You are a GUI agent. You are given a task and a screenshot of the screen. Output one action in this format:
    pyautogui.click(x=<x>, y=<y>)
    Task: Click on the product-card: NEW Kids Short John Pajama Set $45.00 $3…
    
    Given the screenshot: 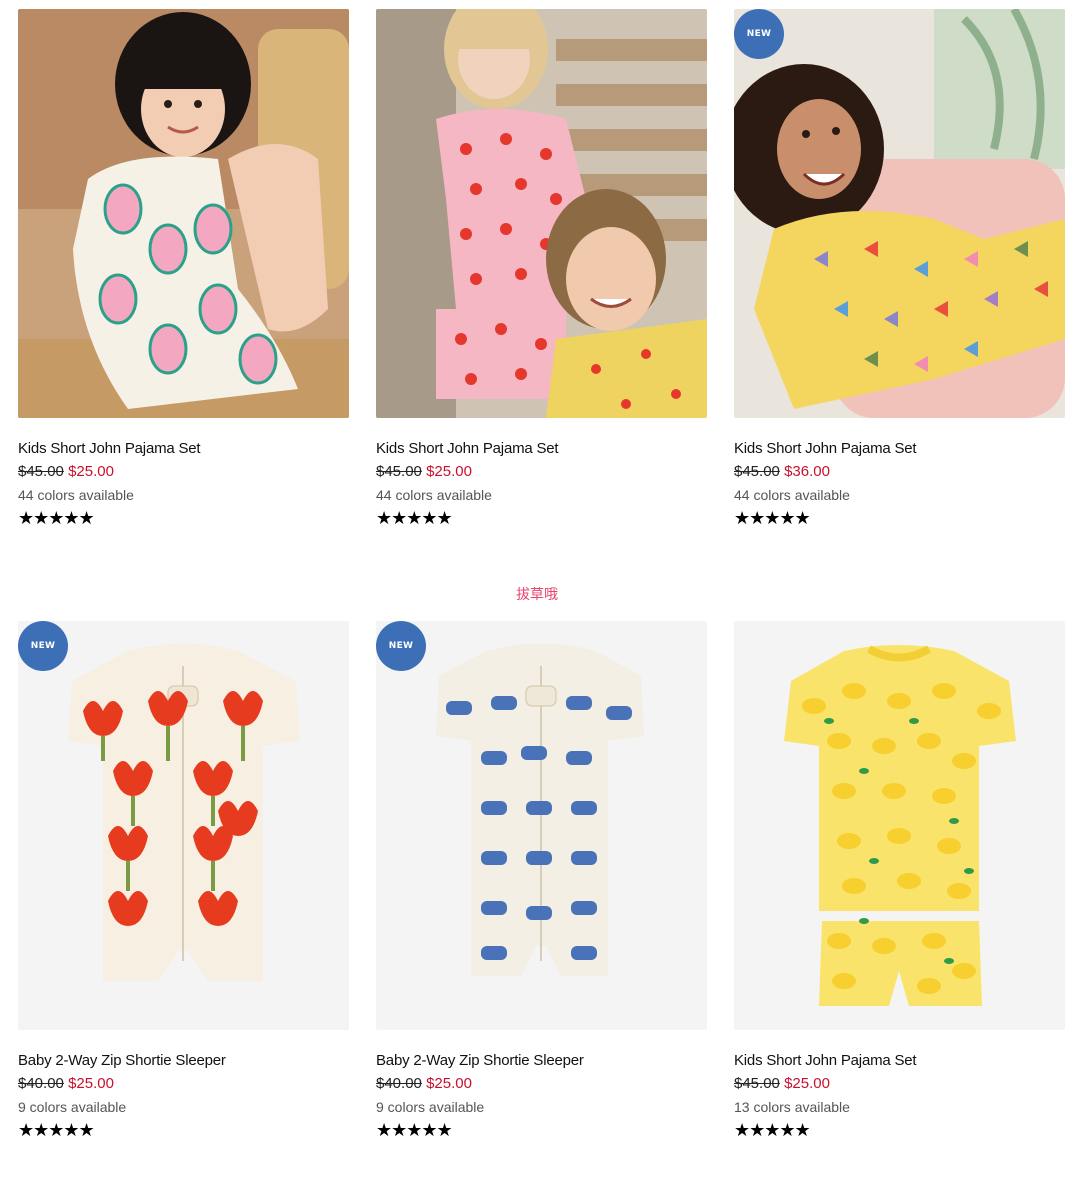 What is the action you would take?
    pyautogui.click(x=899, y=268)
    